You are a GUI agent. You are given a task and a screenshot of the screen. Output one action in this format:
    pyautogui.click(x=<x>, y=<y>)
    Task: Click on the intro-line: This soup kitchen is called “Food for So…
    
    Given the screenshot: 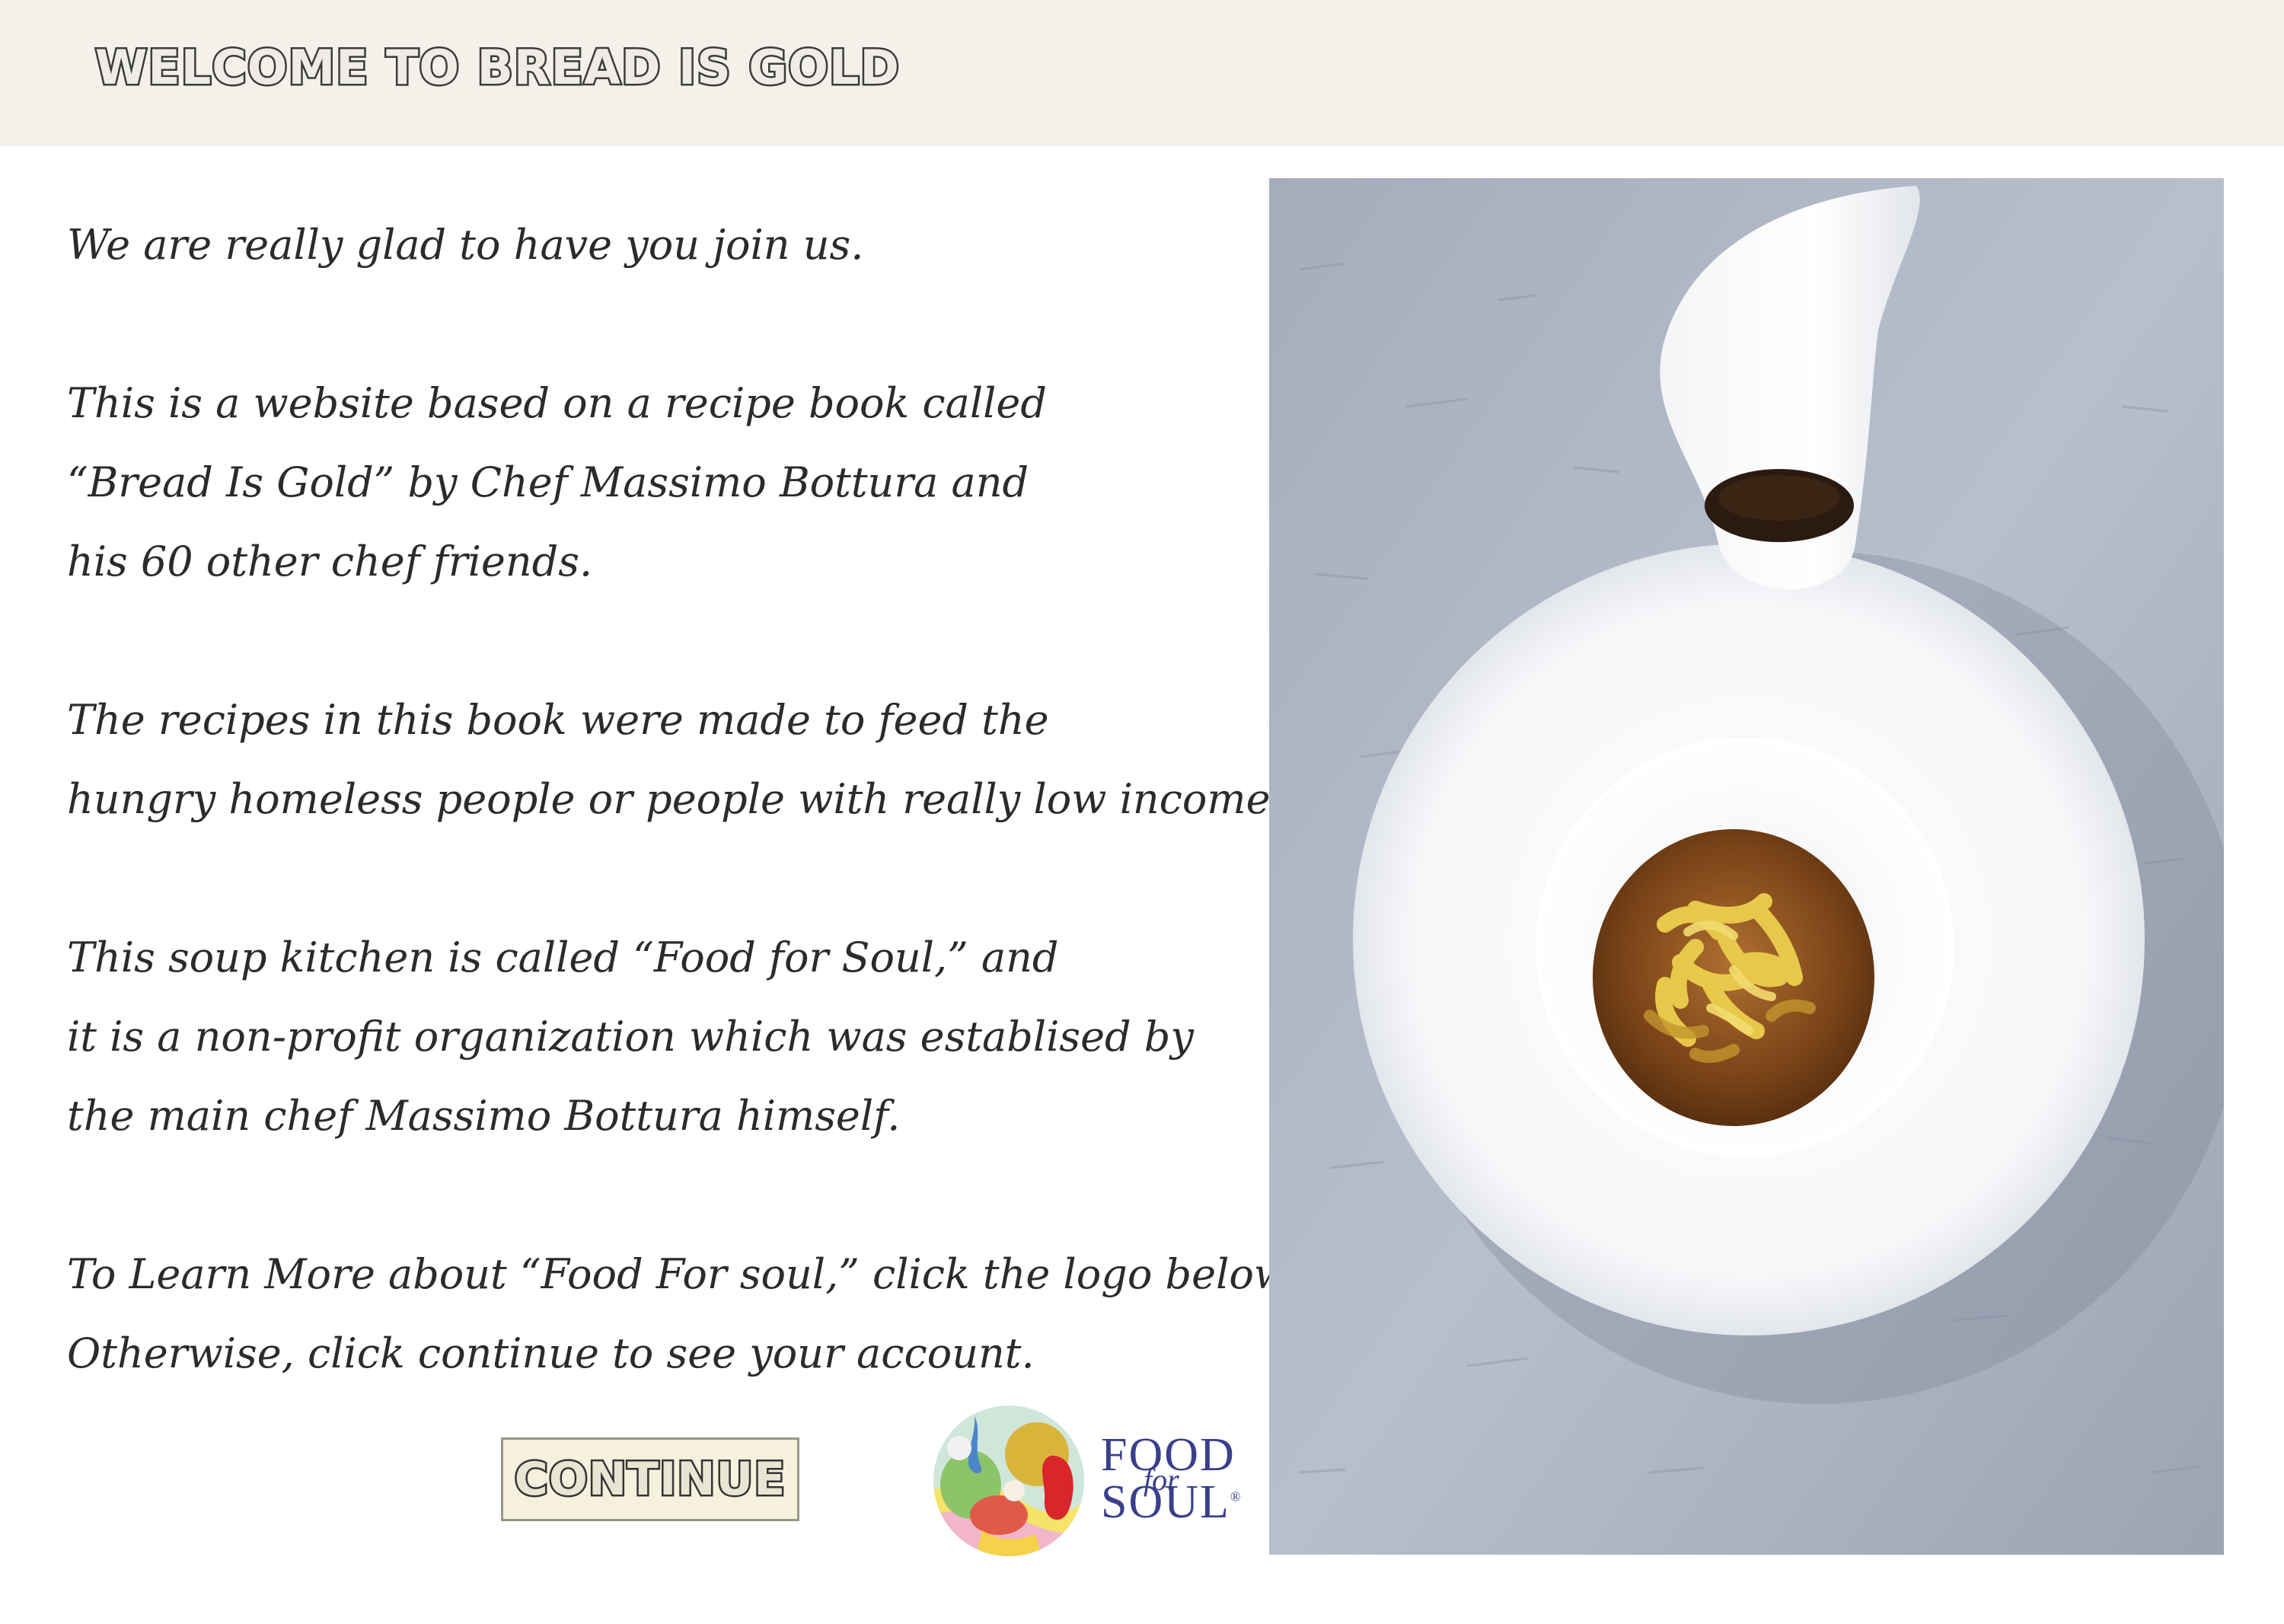 What is the action you would take?
    pyautogui.click(x=563, y=957)
    